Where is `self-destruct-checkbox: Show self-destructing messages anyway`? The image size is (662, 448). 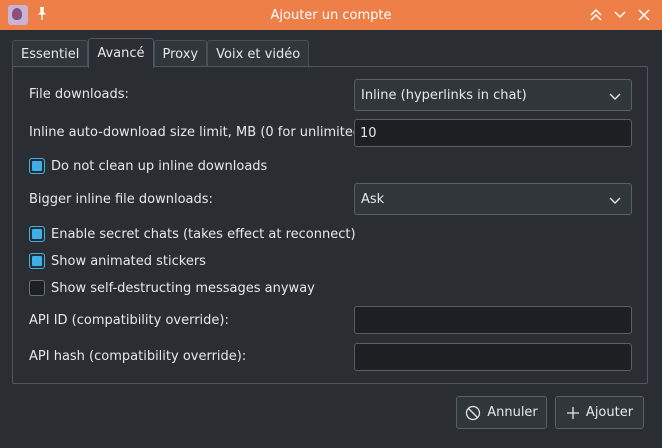 self-destruct-checkbox: Show self-destructing messages anyway is located at coordinates (172, 288).